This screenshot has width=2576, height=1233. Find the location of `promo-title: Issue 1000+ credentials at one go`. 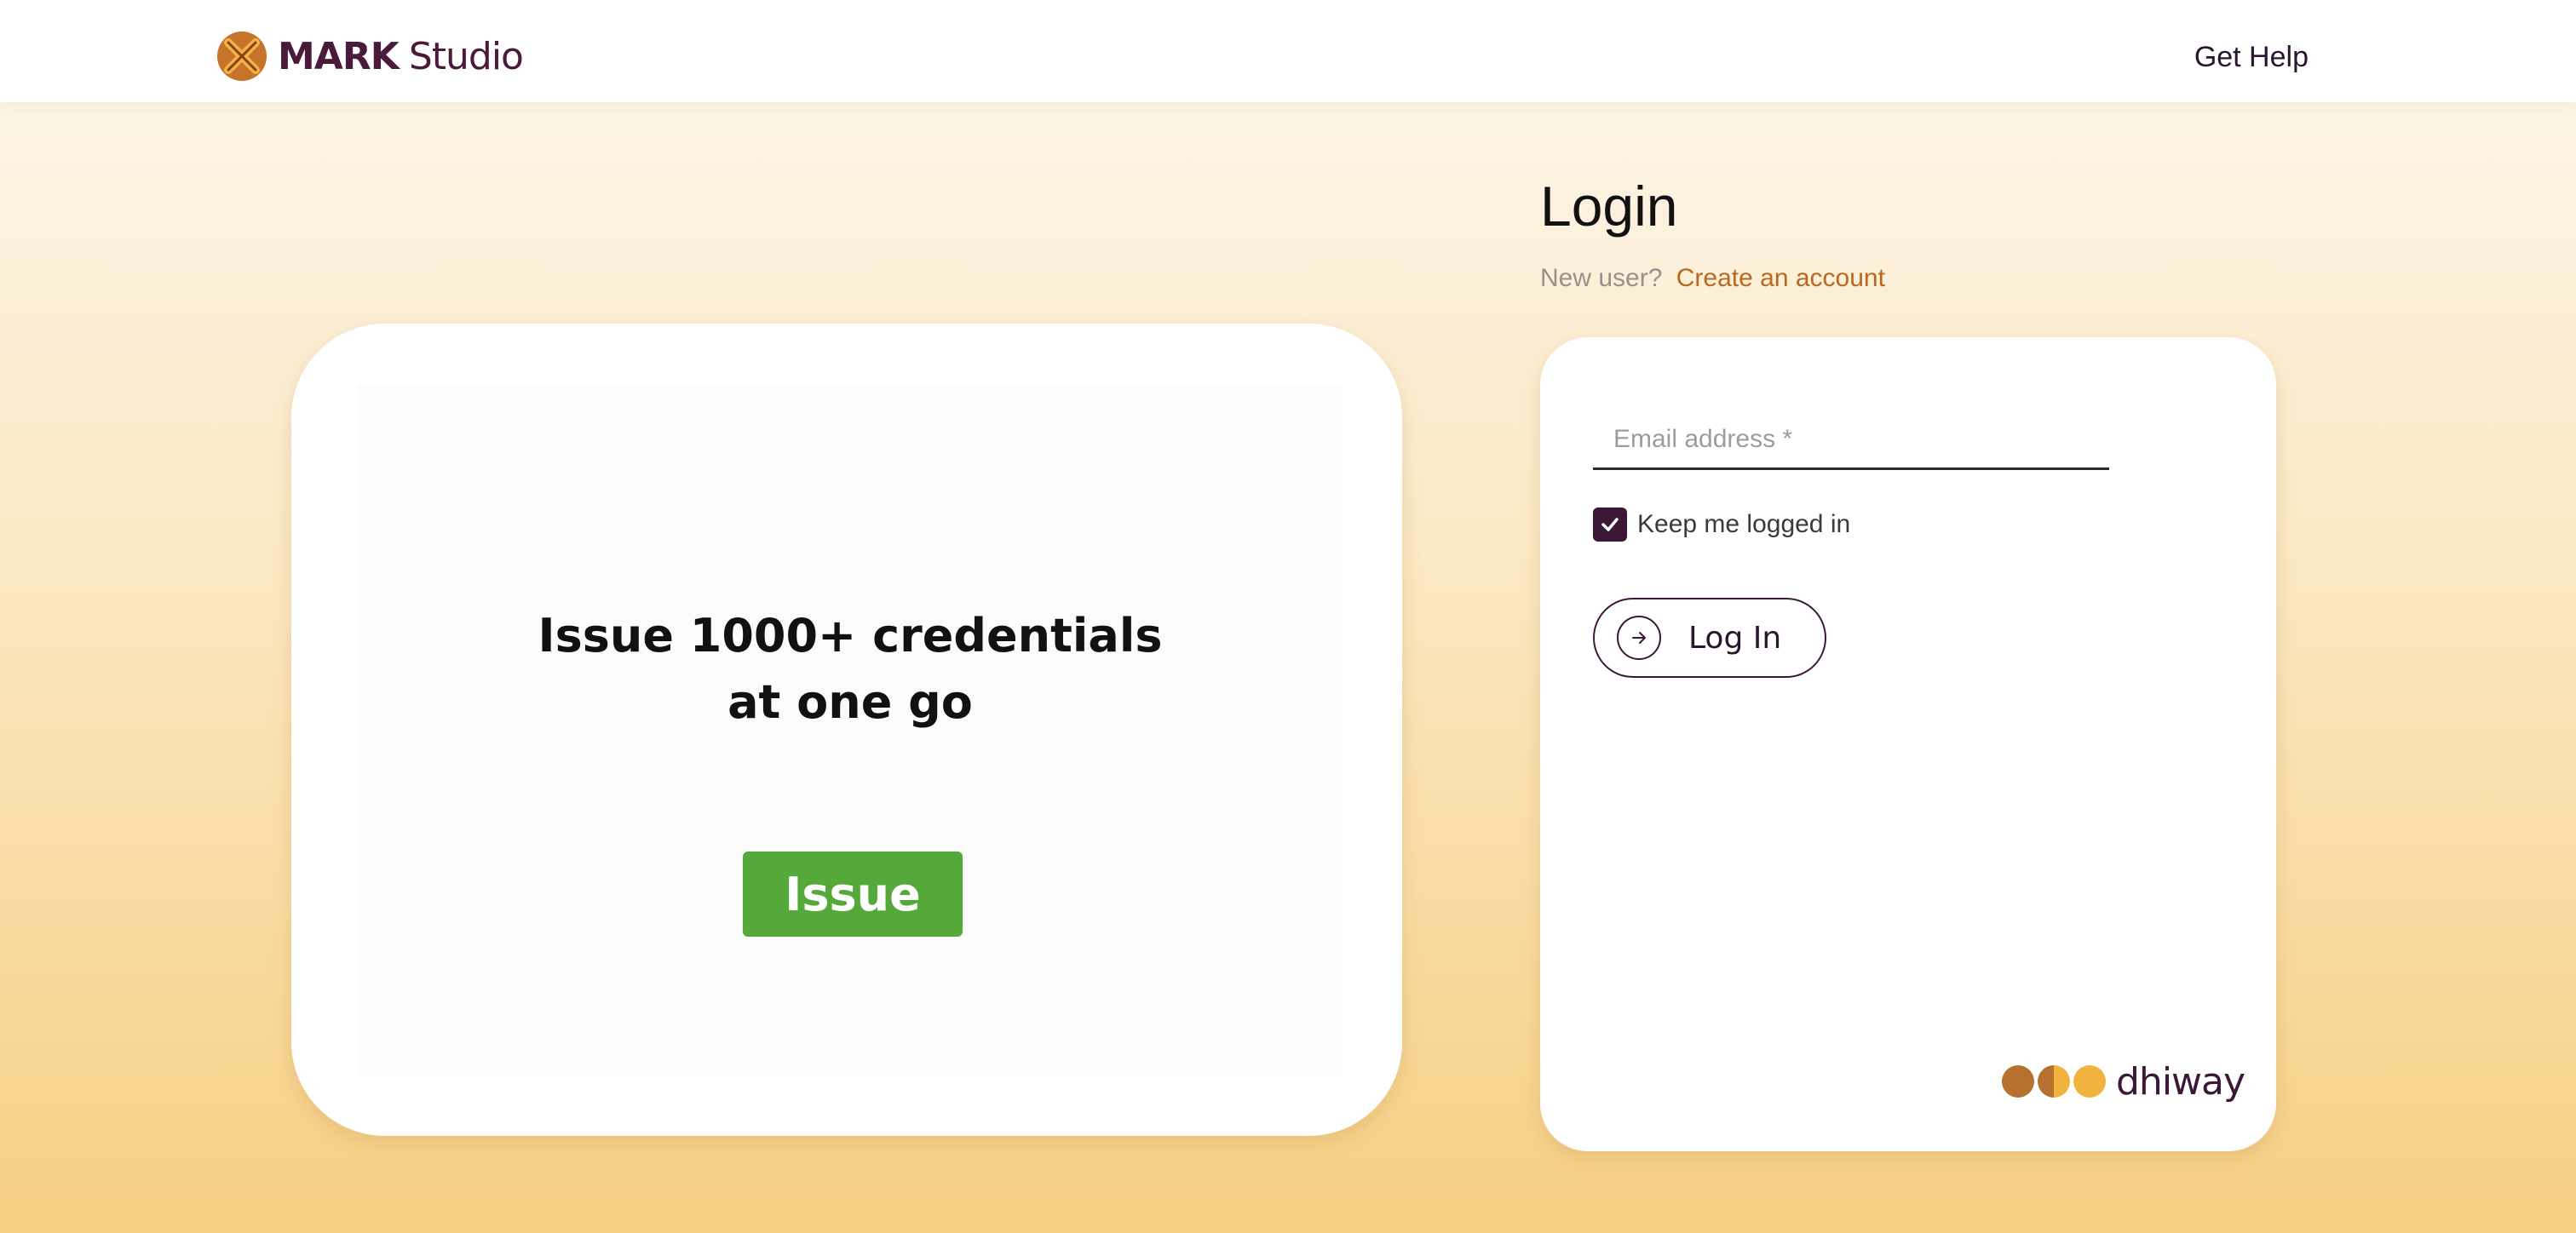

promo-title: Issue 1000+ credentials at one go is located at coordinates (851, 669).